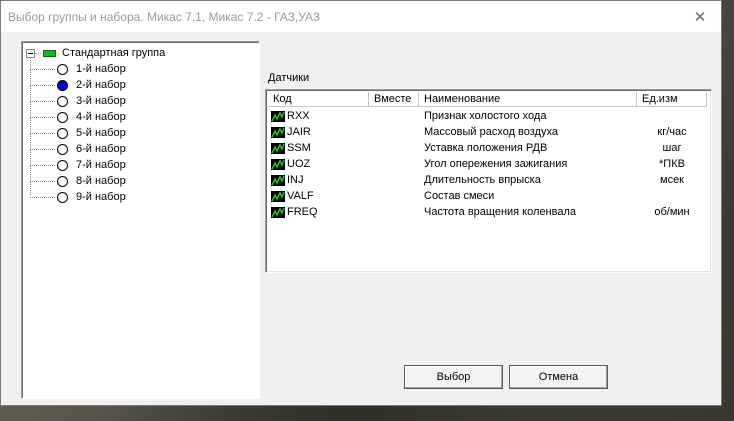 This screenshot has height=421, width=734. I want to click on column-header-code: Код, so click(318, 99).